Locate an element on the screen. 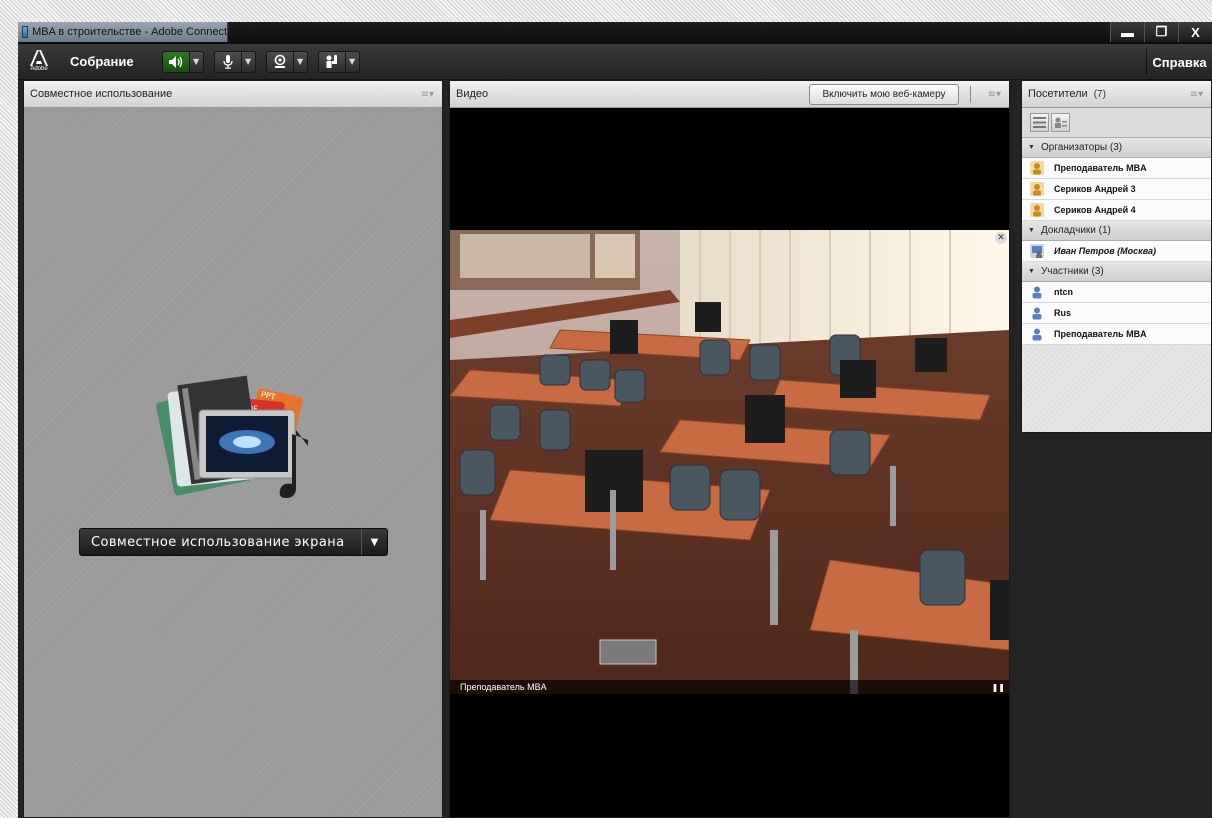  attendee-row: Иван Петров (Москва) is located at coordinates (1116, 251).